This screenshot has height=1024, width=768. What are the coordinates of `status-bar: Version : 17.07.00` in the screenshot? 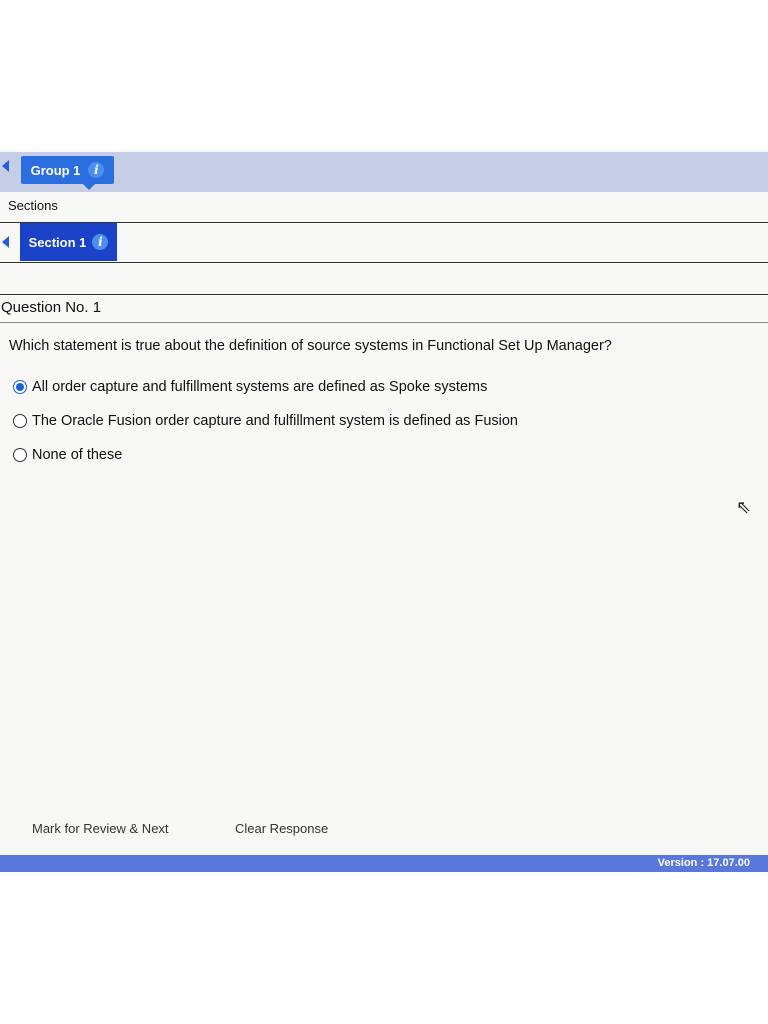 It's located at (384, 863).